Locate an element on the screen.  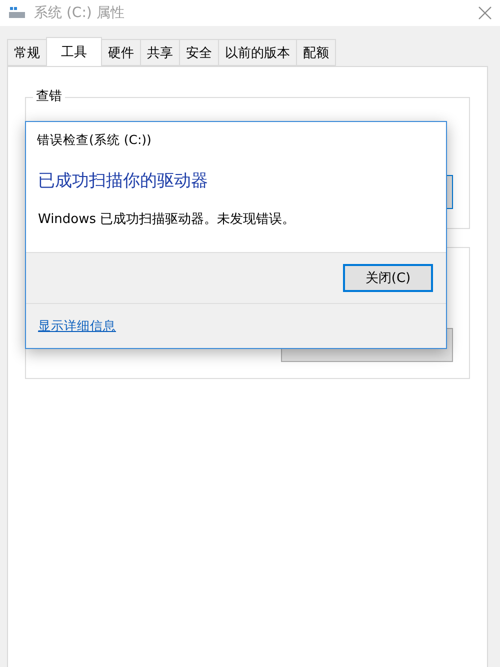
tab: 以前的版本 is located at coordinates (257, 52).